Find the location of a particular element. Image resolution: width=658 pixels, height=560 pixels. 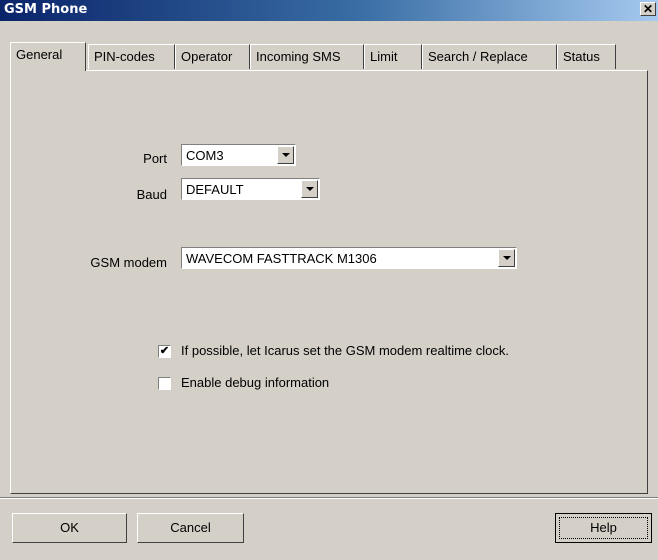

baud-value: DEFAULT is located at coordinates (215, 189).